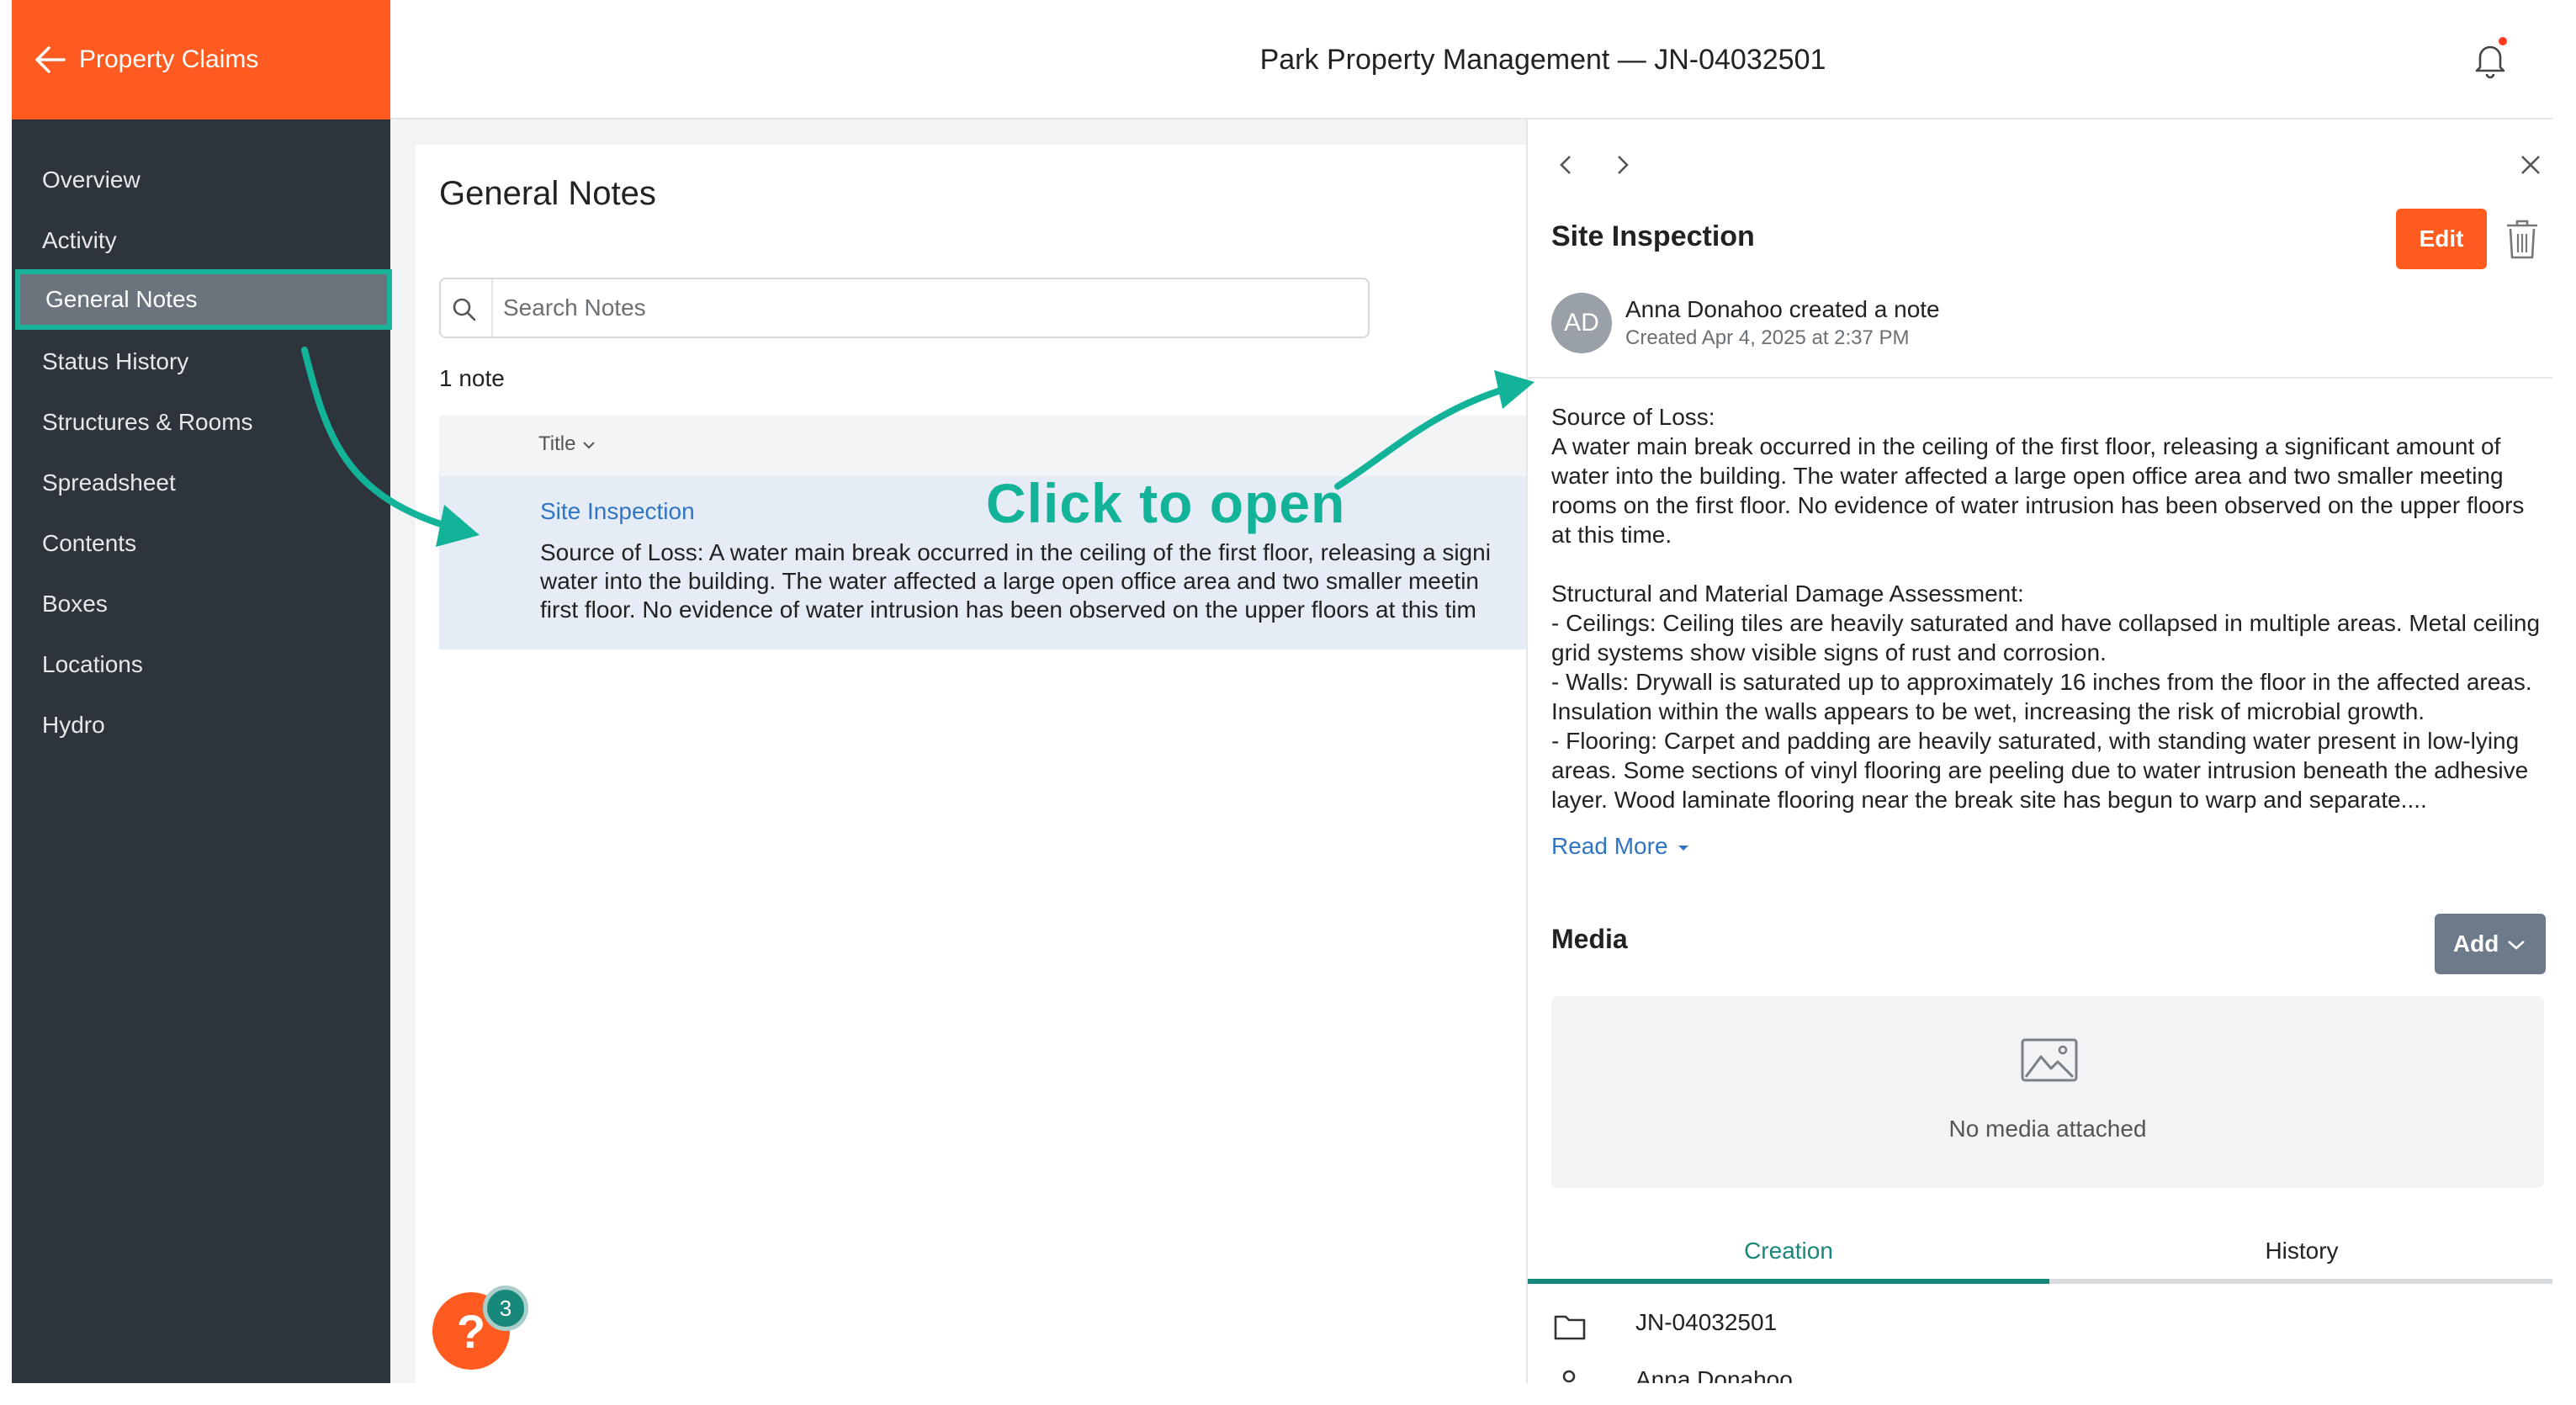 Image resolution: width=2576 pixels, height=1405 pixels. What do you see at coordinates (2300, 1253) in the screenshot?
I see `tab-history: History` at bounding box center [2300, 1253].